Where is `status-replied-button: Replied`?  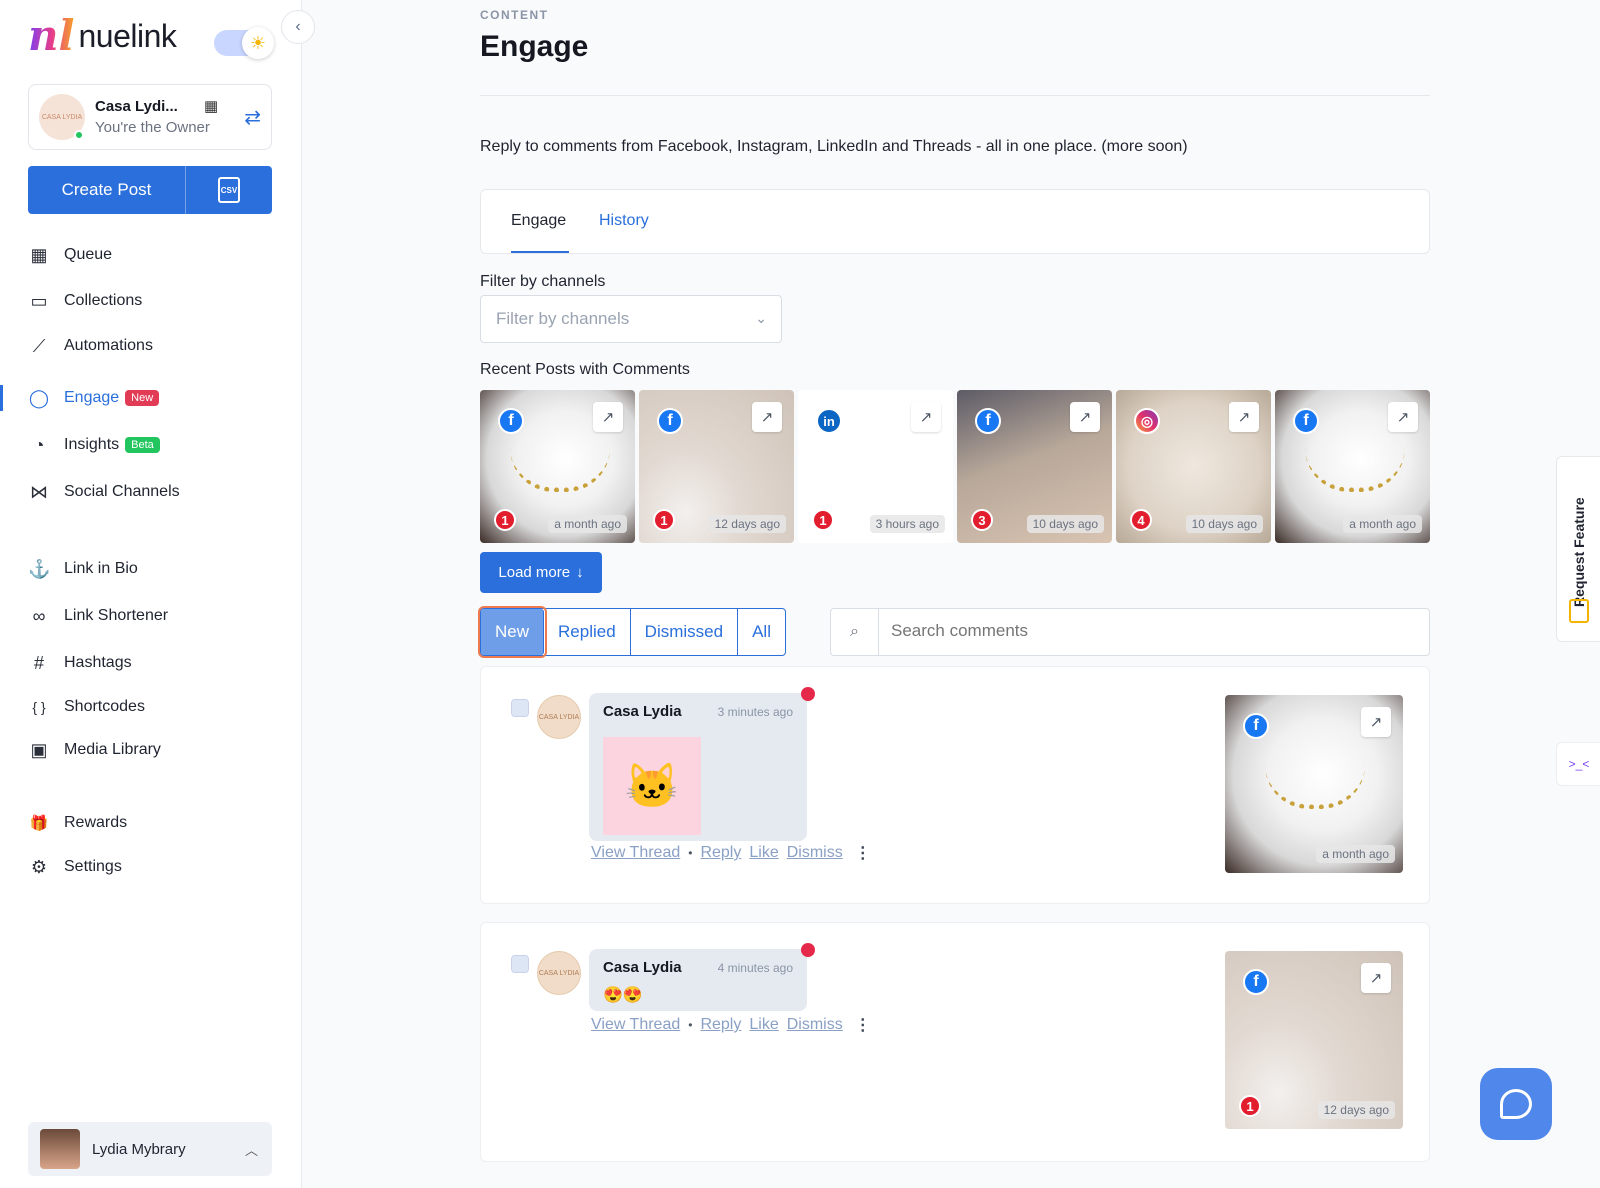
status-replied-button: Replied is located at coordinates (587, 632).